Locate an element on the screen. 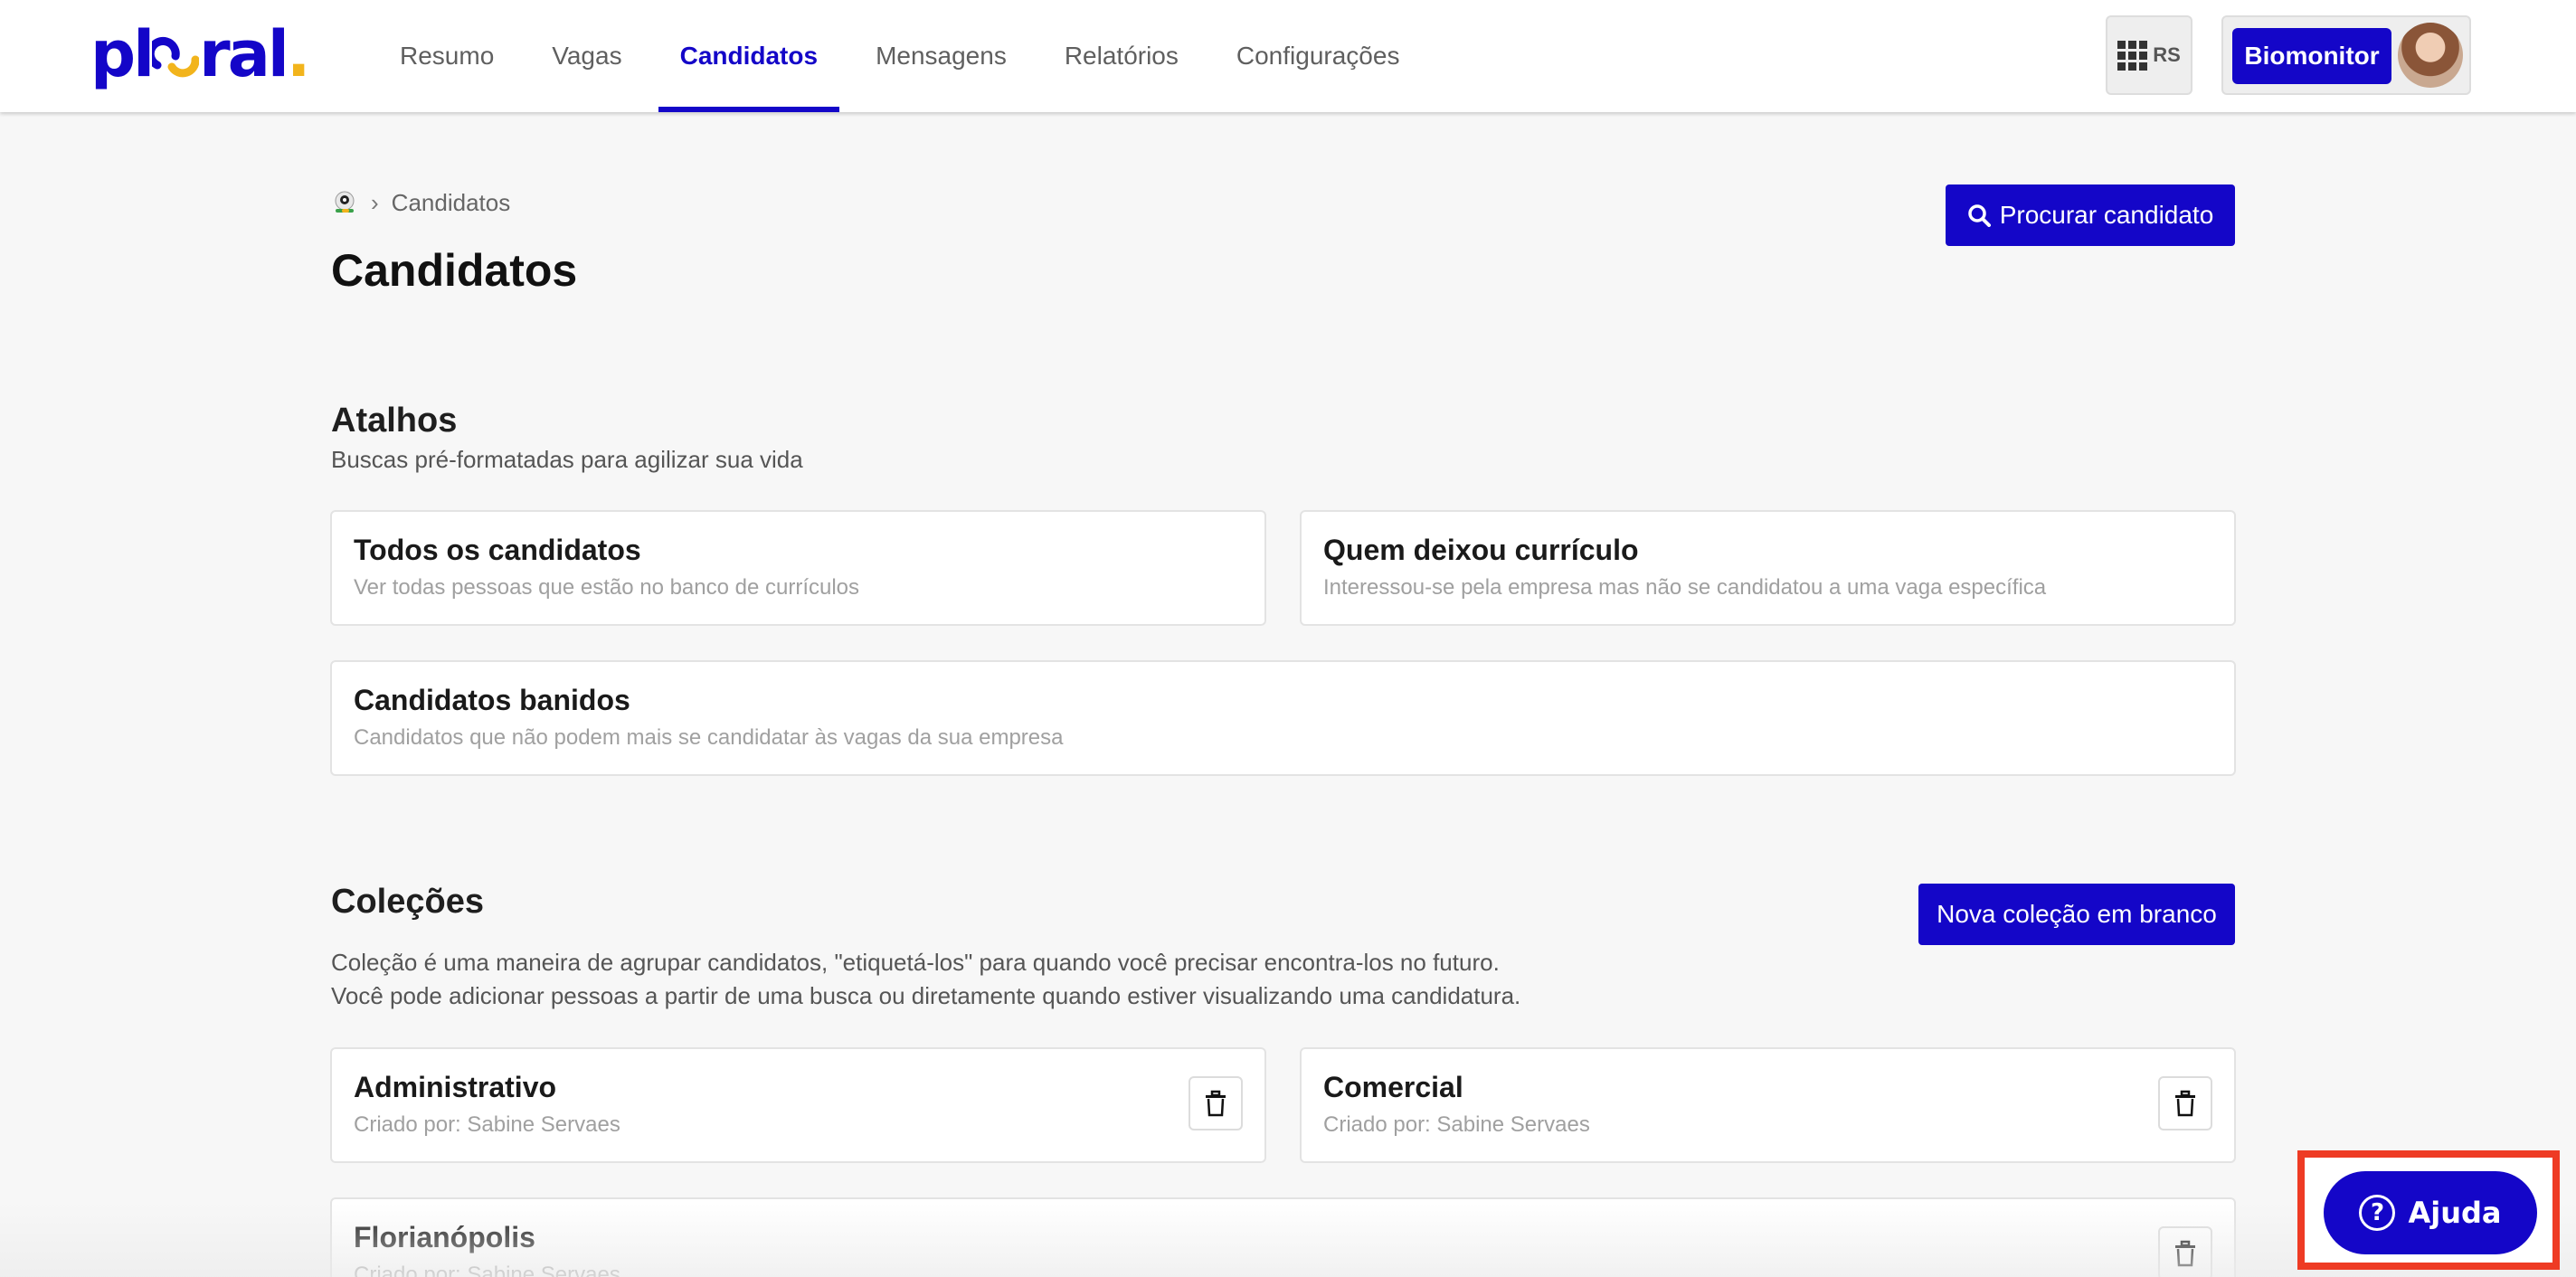 Image resolution: width=2576 pixels, height=1277 pixels. help-label: Ajuda is located at coordinates (2455, 1213).